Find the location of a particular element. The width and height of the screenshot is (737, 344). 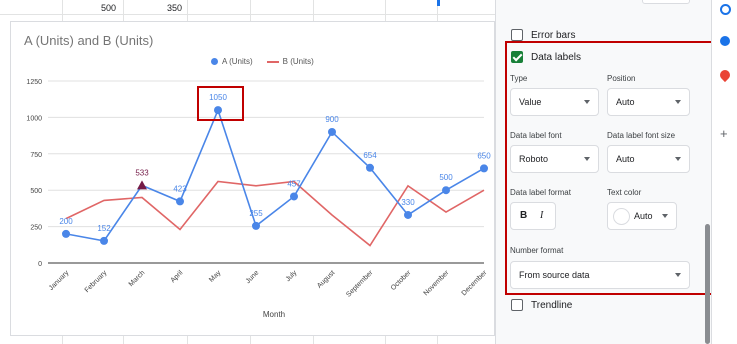

tasks-icon is located at coordinates (725, 9).